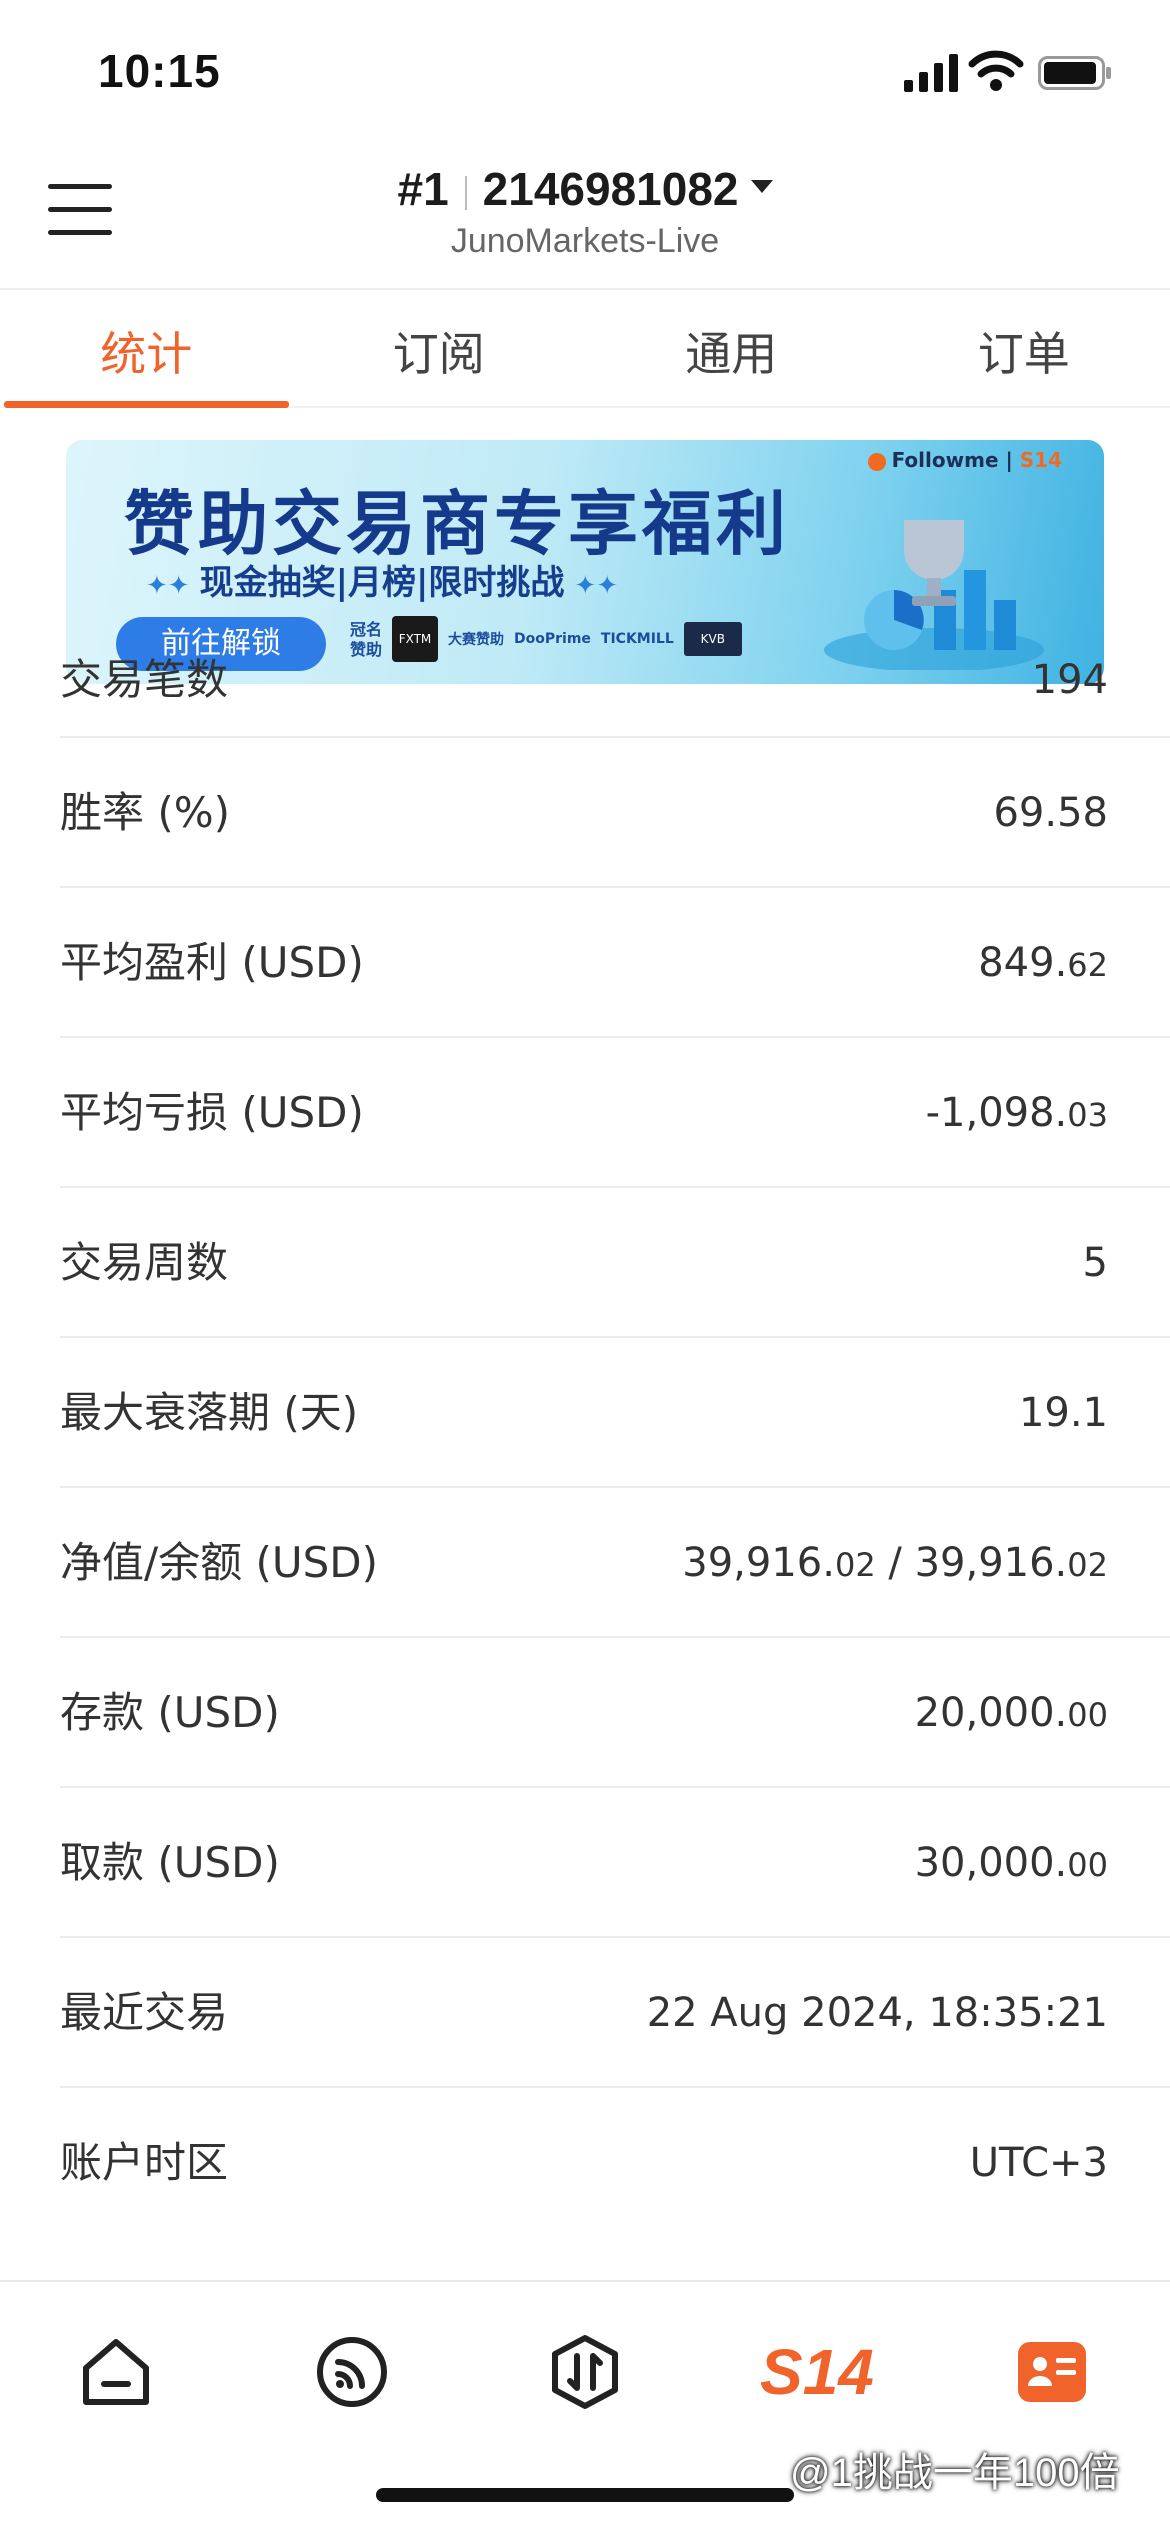  Describe the element at coordinates (170, 1712) in the screenshot. I see `stat-label: 存款 (USD)` at that location.